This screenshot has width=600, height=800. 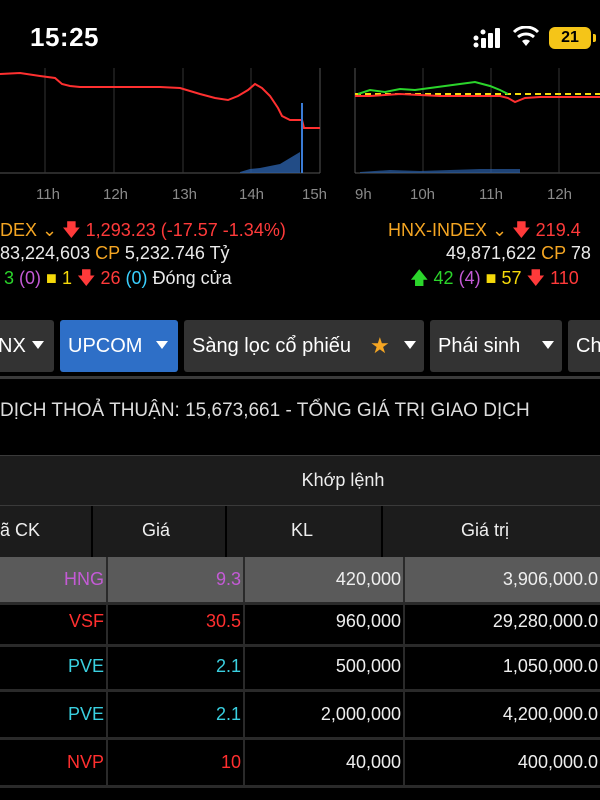 What do you see at coordinates (9, 278) in the screenshot?
I see `vnindex-up: 3` at bounding box center [9, 278].